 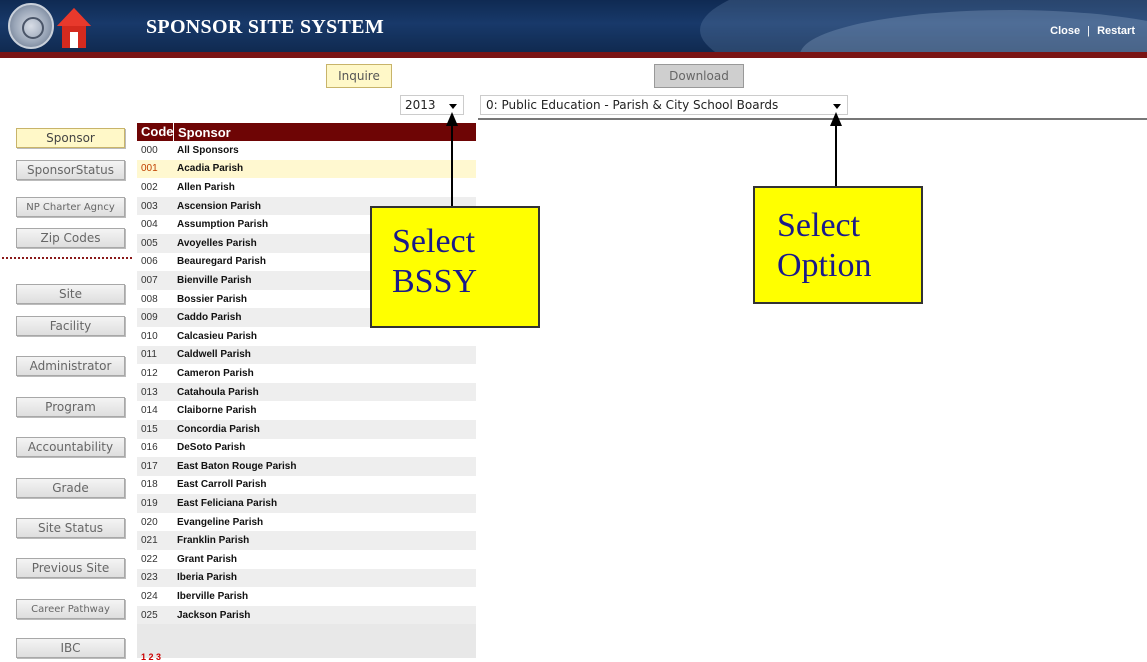 I want to click on table-row: 010 Calcasieu Parish, so click(x=306, y=336).